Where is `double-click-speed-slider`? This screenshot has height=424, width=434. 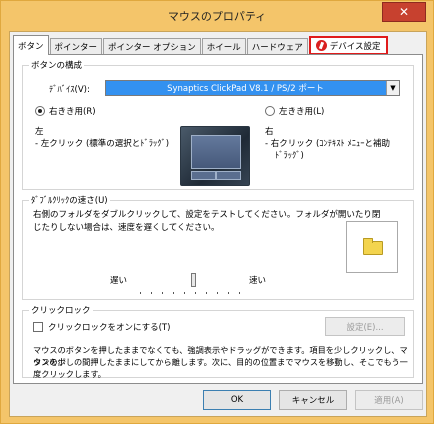 double-click-speed-slider is located at coordinates (189, 281).